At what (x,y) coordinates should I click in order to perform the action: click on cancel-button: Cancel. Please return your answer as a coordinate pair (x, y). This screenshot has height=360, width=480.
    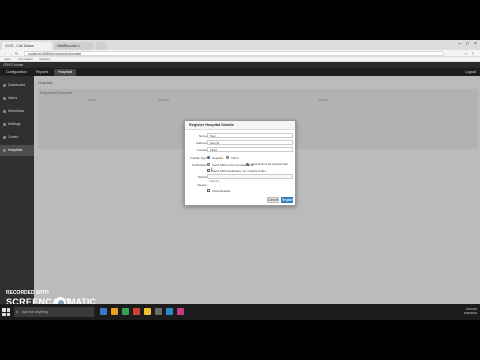
    Looking at the image, I should click on (273, 200).